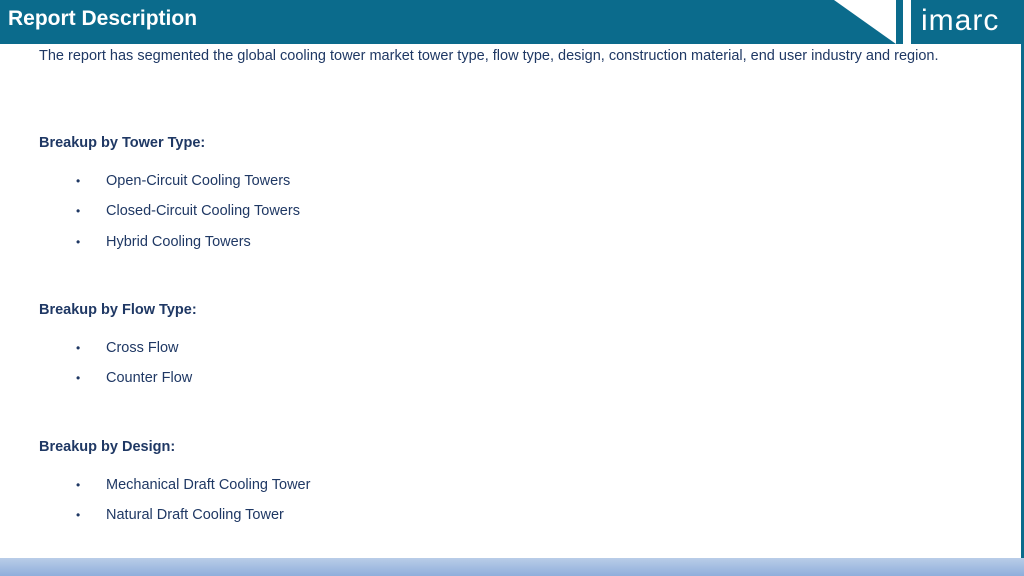  Describe the element at coordinates (149, 378) in the screenshot. I see `list-item-label: Counter Flow` at that location.